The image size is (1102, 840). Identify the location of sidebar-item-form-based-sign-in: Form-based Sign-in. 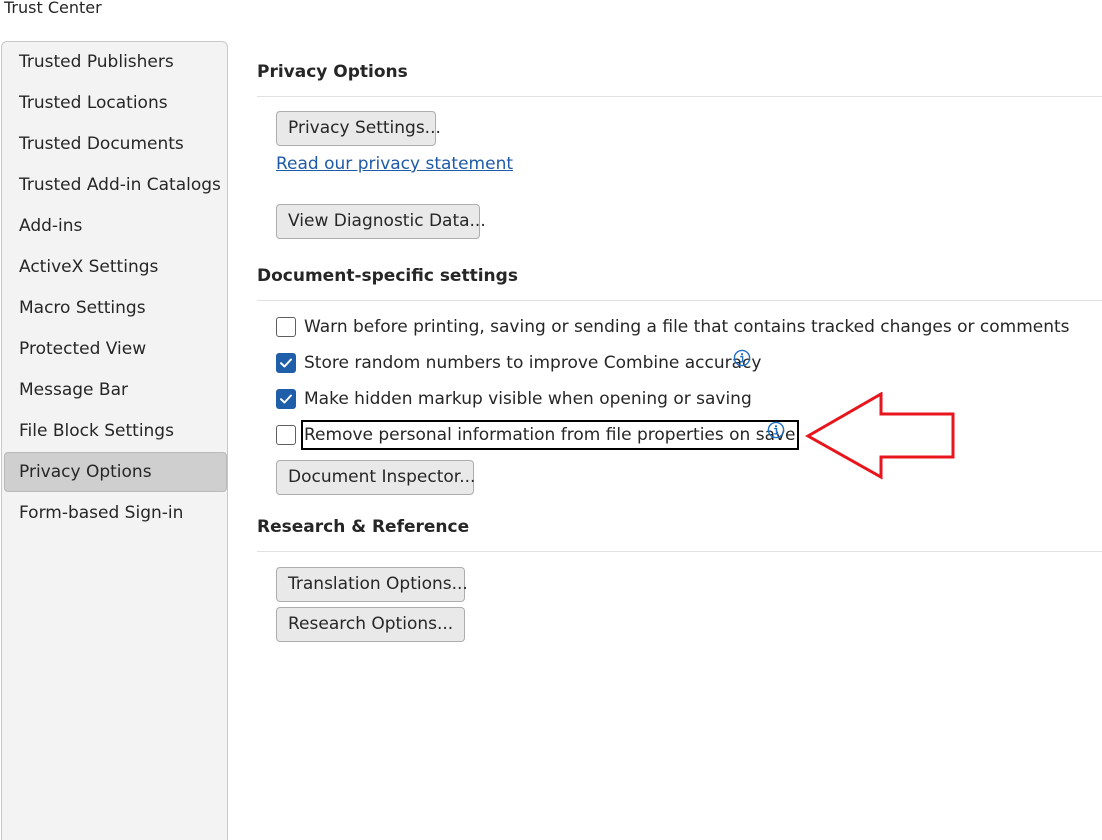
(115, 513).